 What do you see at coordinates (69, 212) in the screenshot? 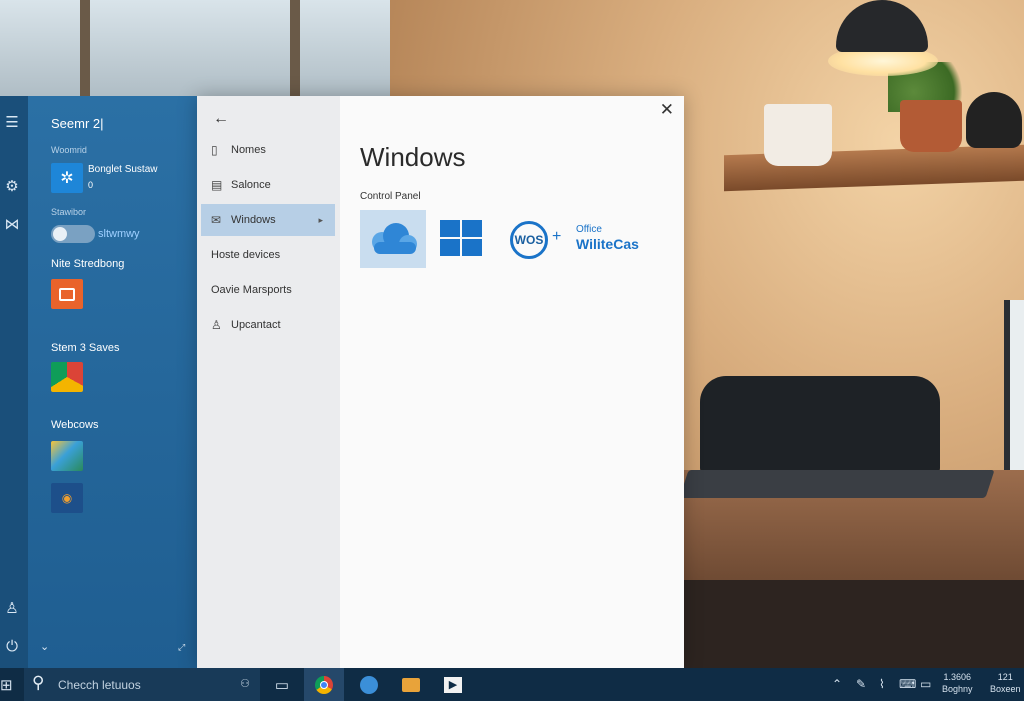
I see `section-label: Stawibor` at bounding box center [69, 212].